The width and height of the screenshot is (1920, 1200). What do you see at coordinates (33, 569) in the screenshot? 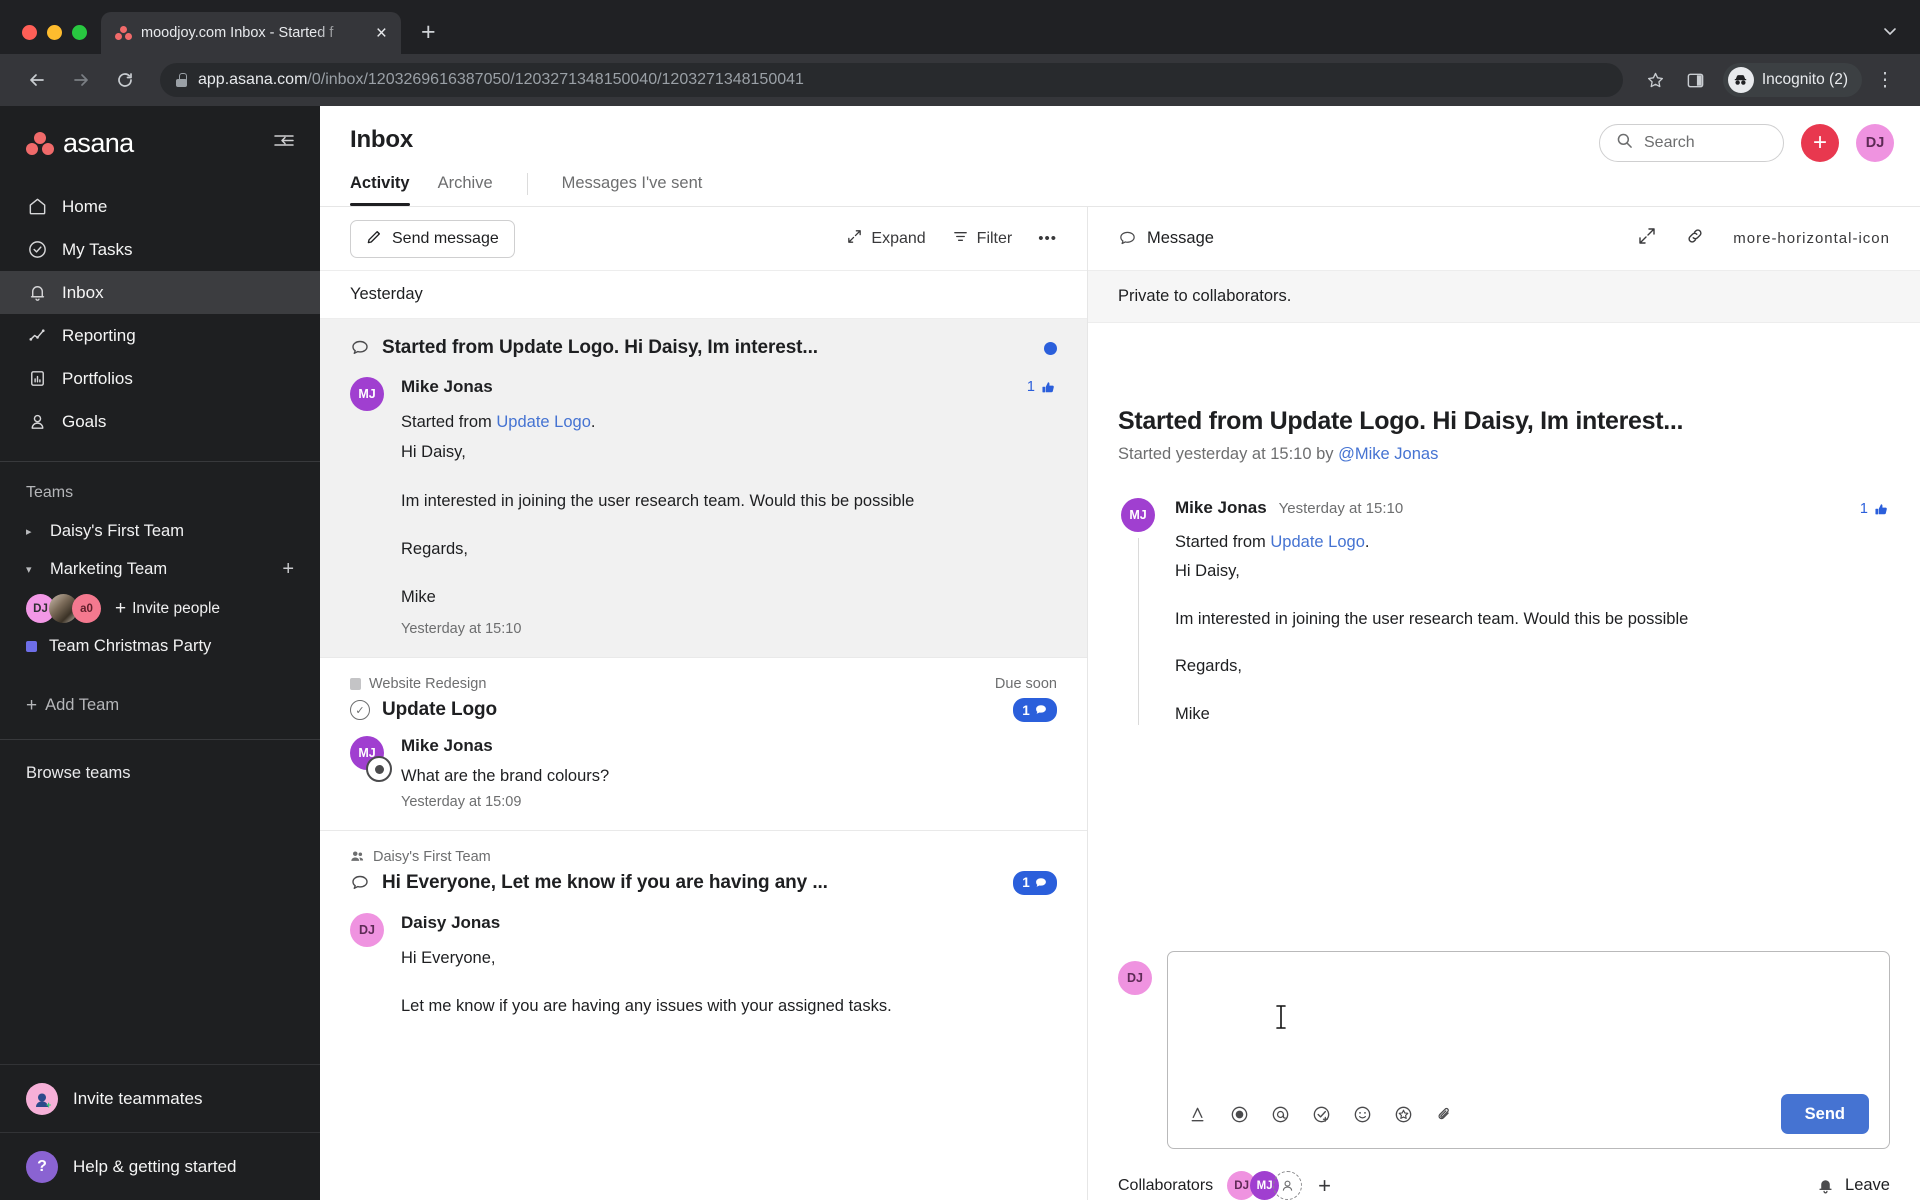
I see `chevron-down-icon: ▾` at bounding box center [33, 569].